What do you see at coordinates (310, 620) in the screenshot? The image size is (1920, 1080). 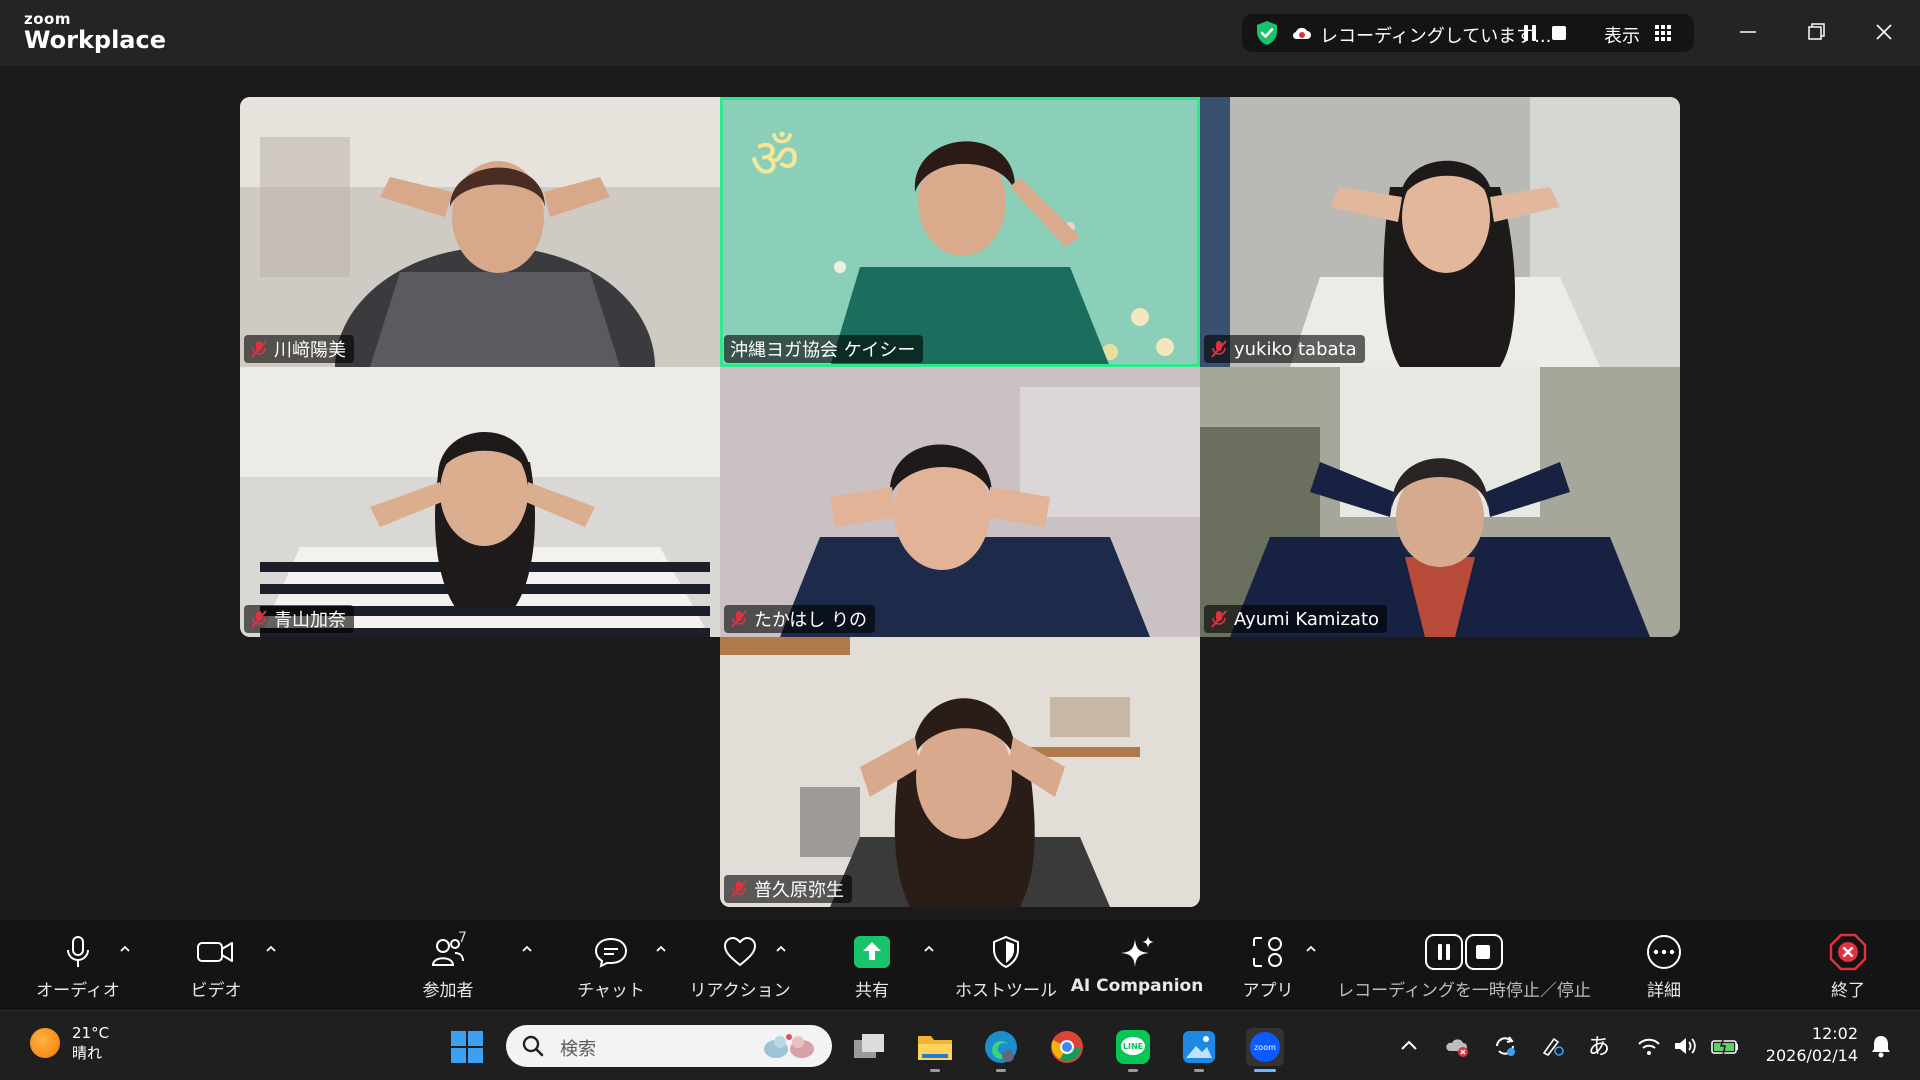 I see `participant-name: 青山加奈` at bounding box center [310, 620].